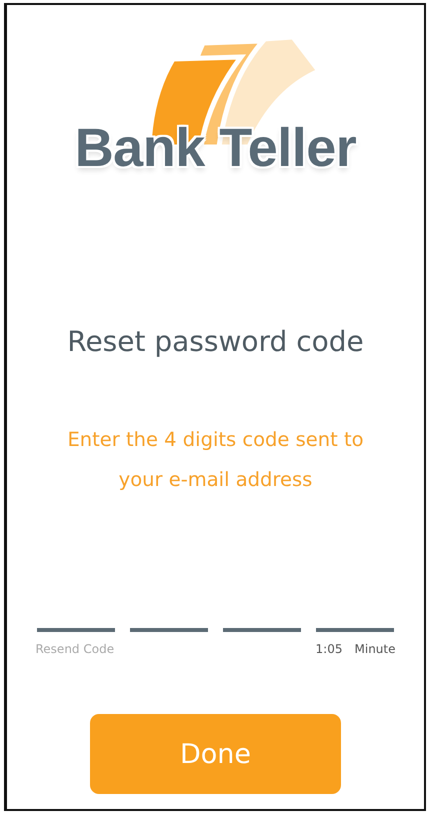  I want to click on resend-code-link: Resend Code, so click(75, 649).